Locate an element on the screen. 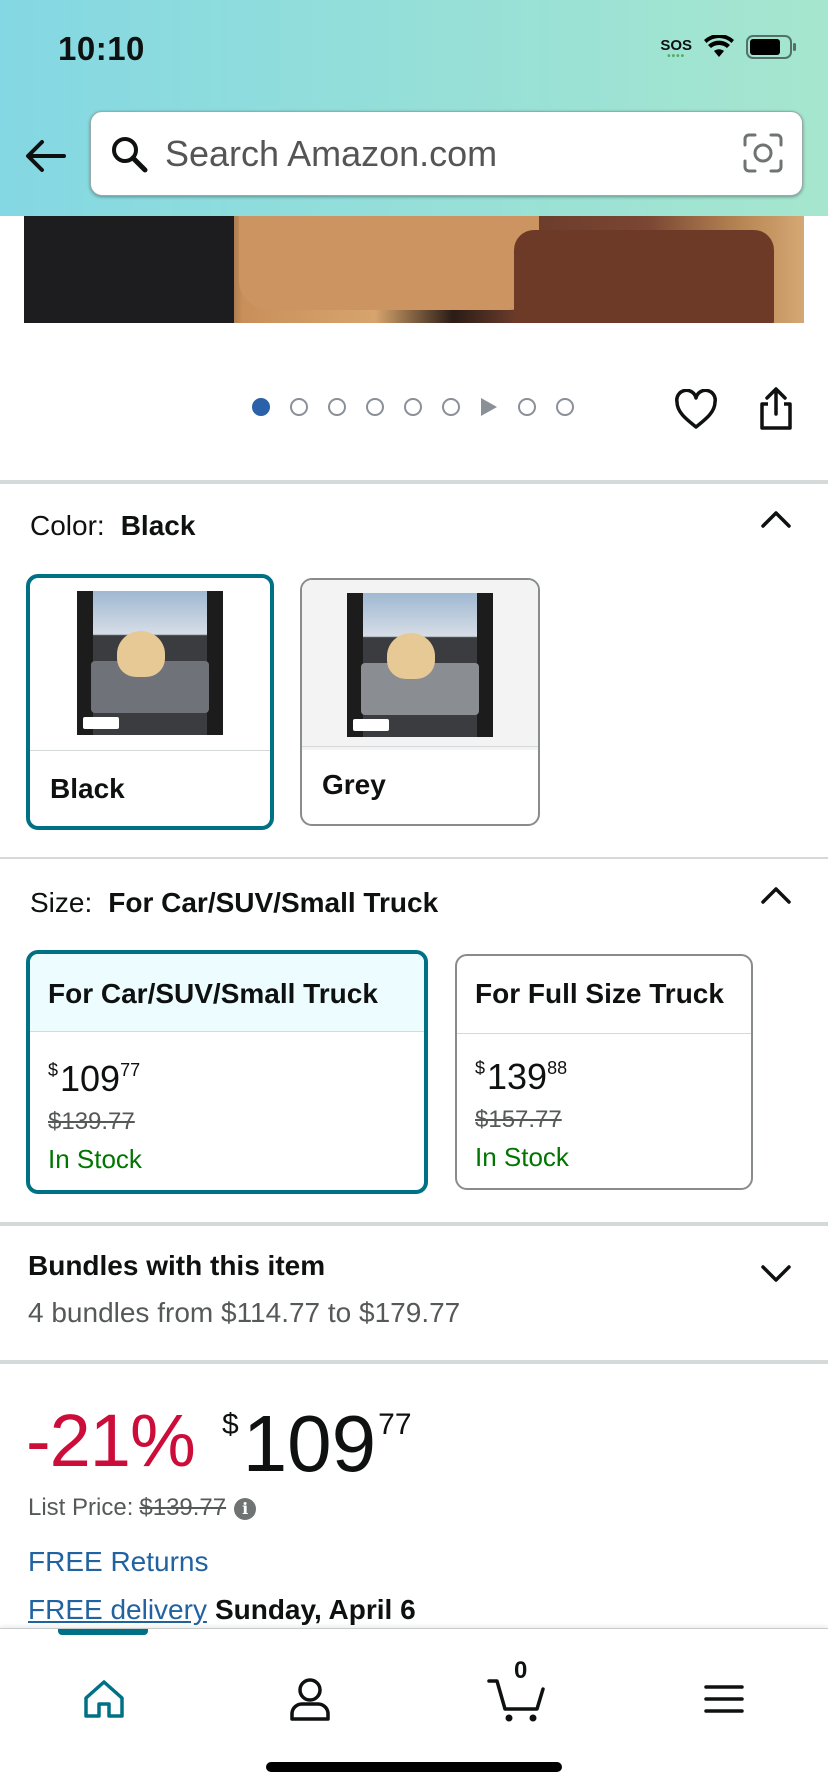  active-tab-indicator is located at coordinates (103, 1632).